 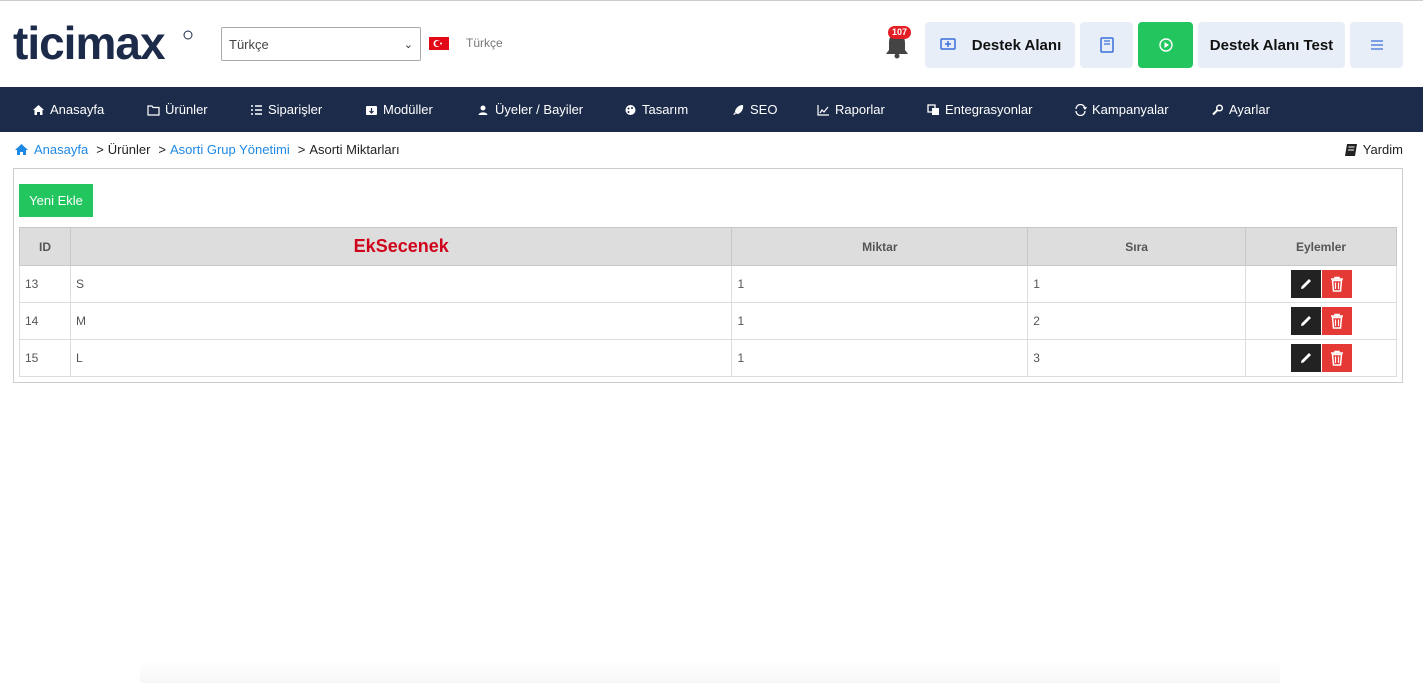 What do you see at coordinates (89, 44) in the screenshot?
I see `svg-text: ticimax` at bounding box center [89, 44].